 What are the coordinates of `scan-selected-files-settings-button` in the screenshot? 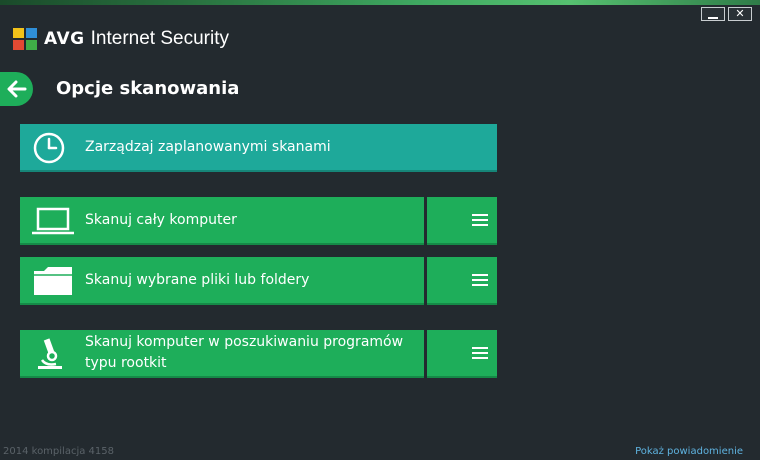 It's located at (462, 281).